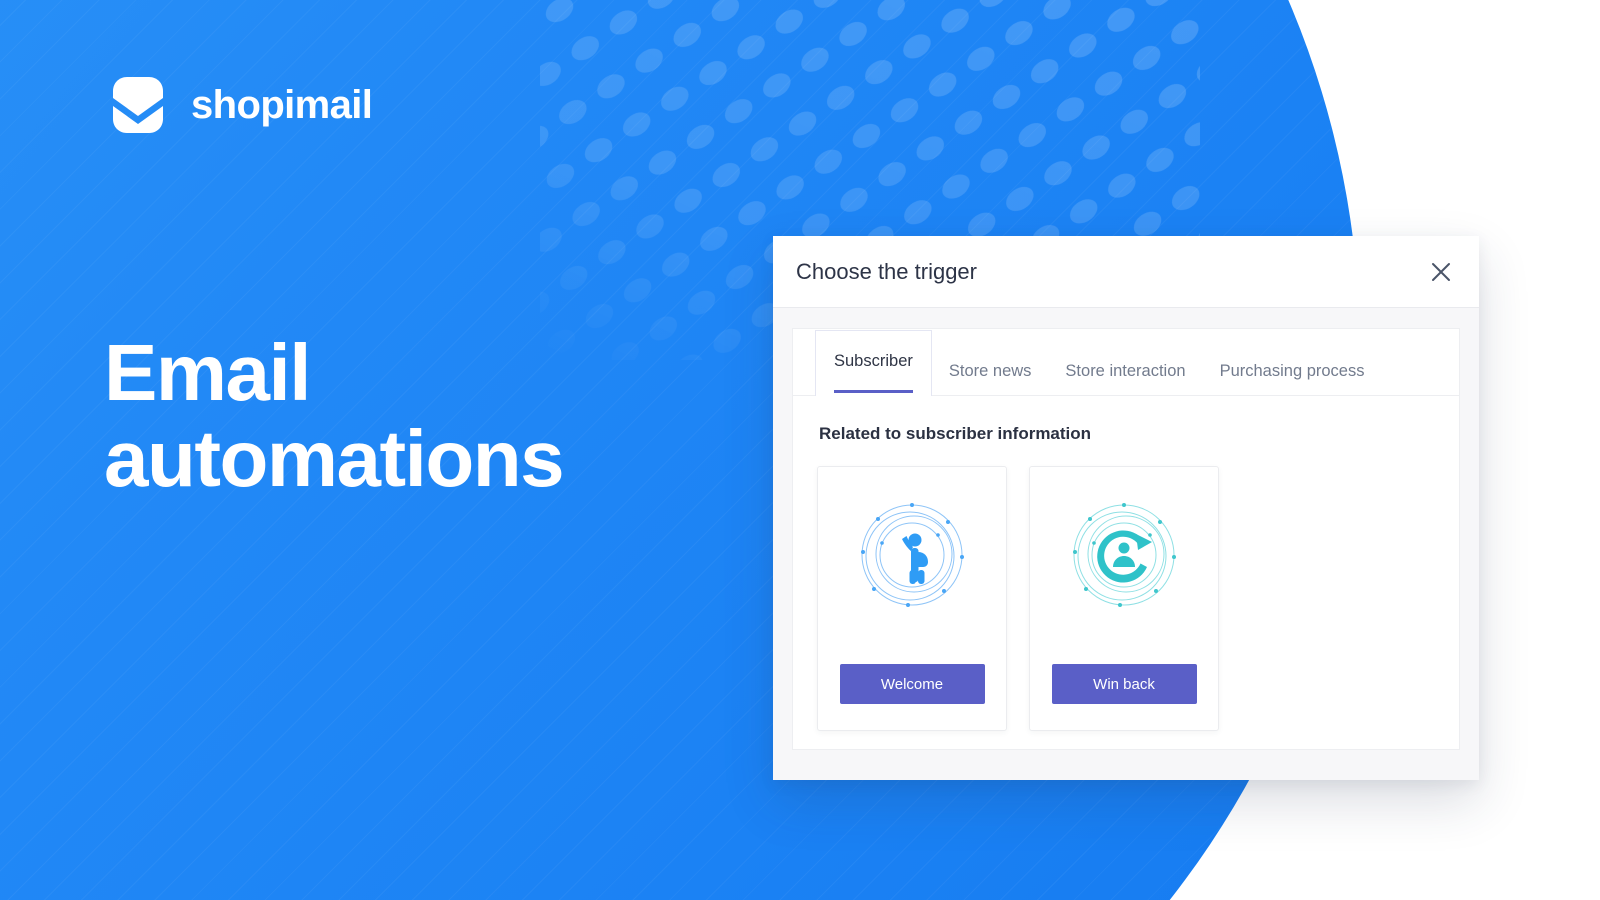 This screenshot has height=900, width=1600. Describe the element at coordinates (1124, 555) in the screenshot. I see `return-customer-icon` at that location.